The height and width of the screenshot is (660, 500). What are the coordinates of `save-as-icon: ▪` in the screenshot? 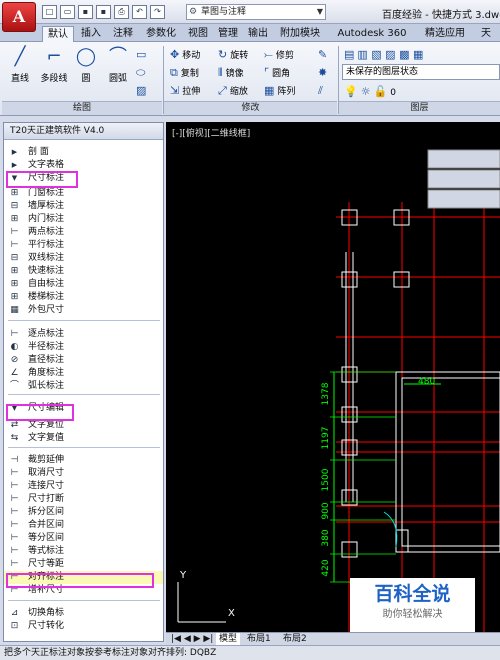 It's located at (103, 12).